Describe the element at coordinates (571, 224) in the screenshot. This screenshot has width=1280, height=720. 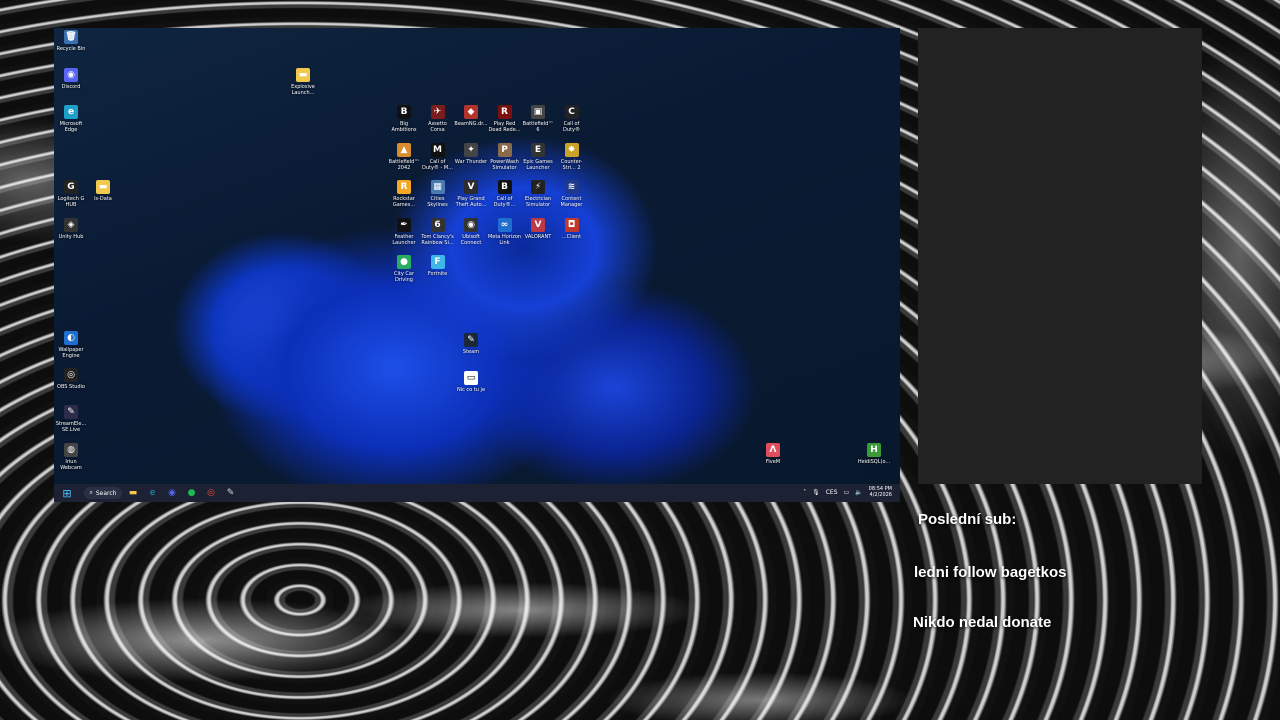
I see `epic-client-icon: ◘` at that location.